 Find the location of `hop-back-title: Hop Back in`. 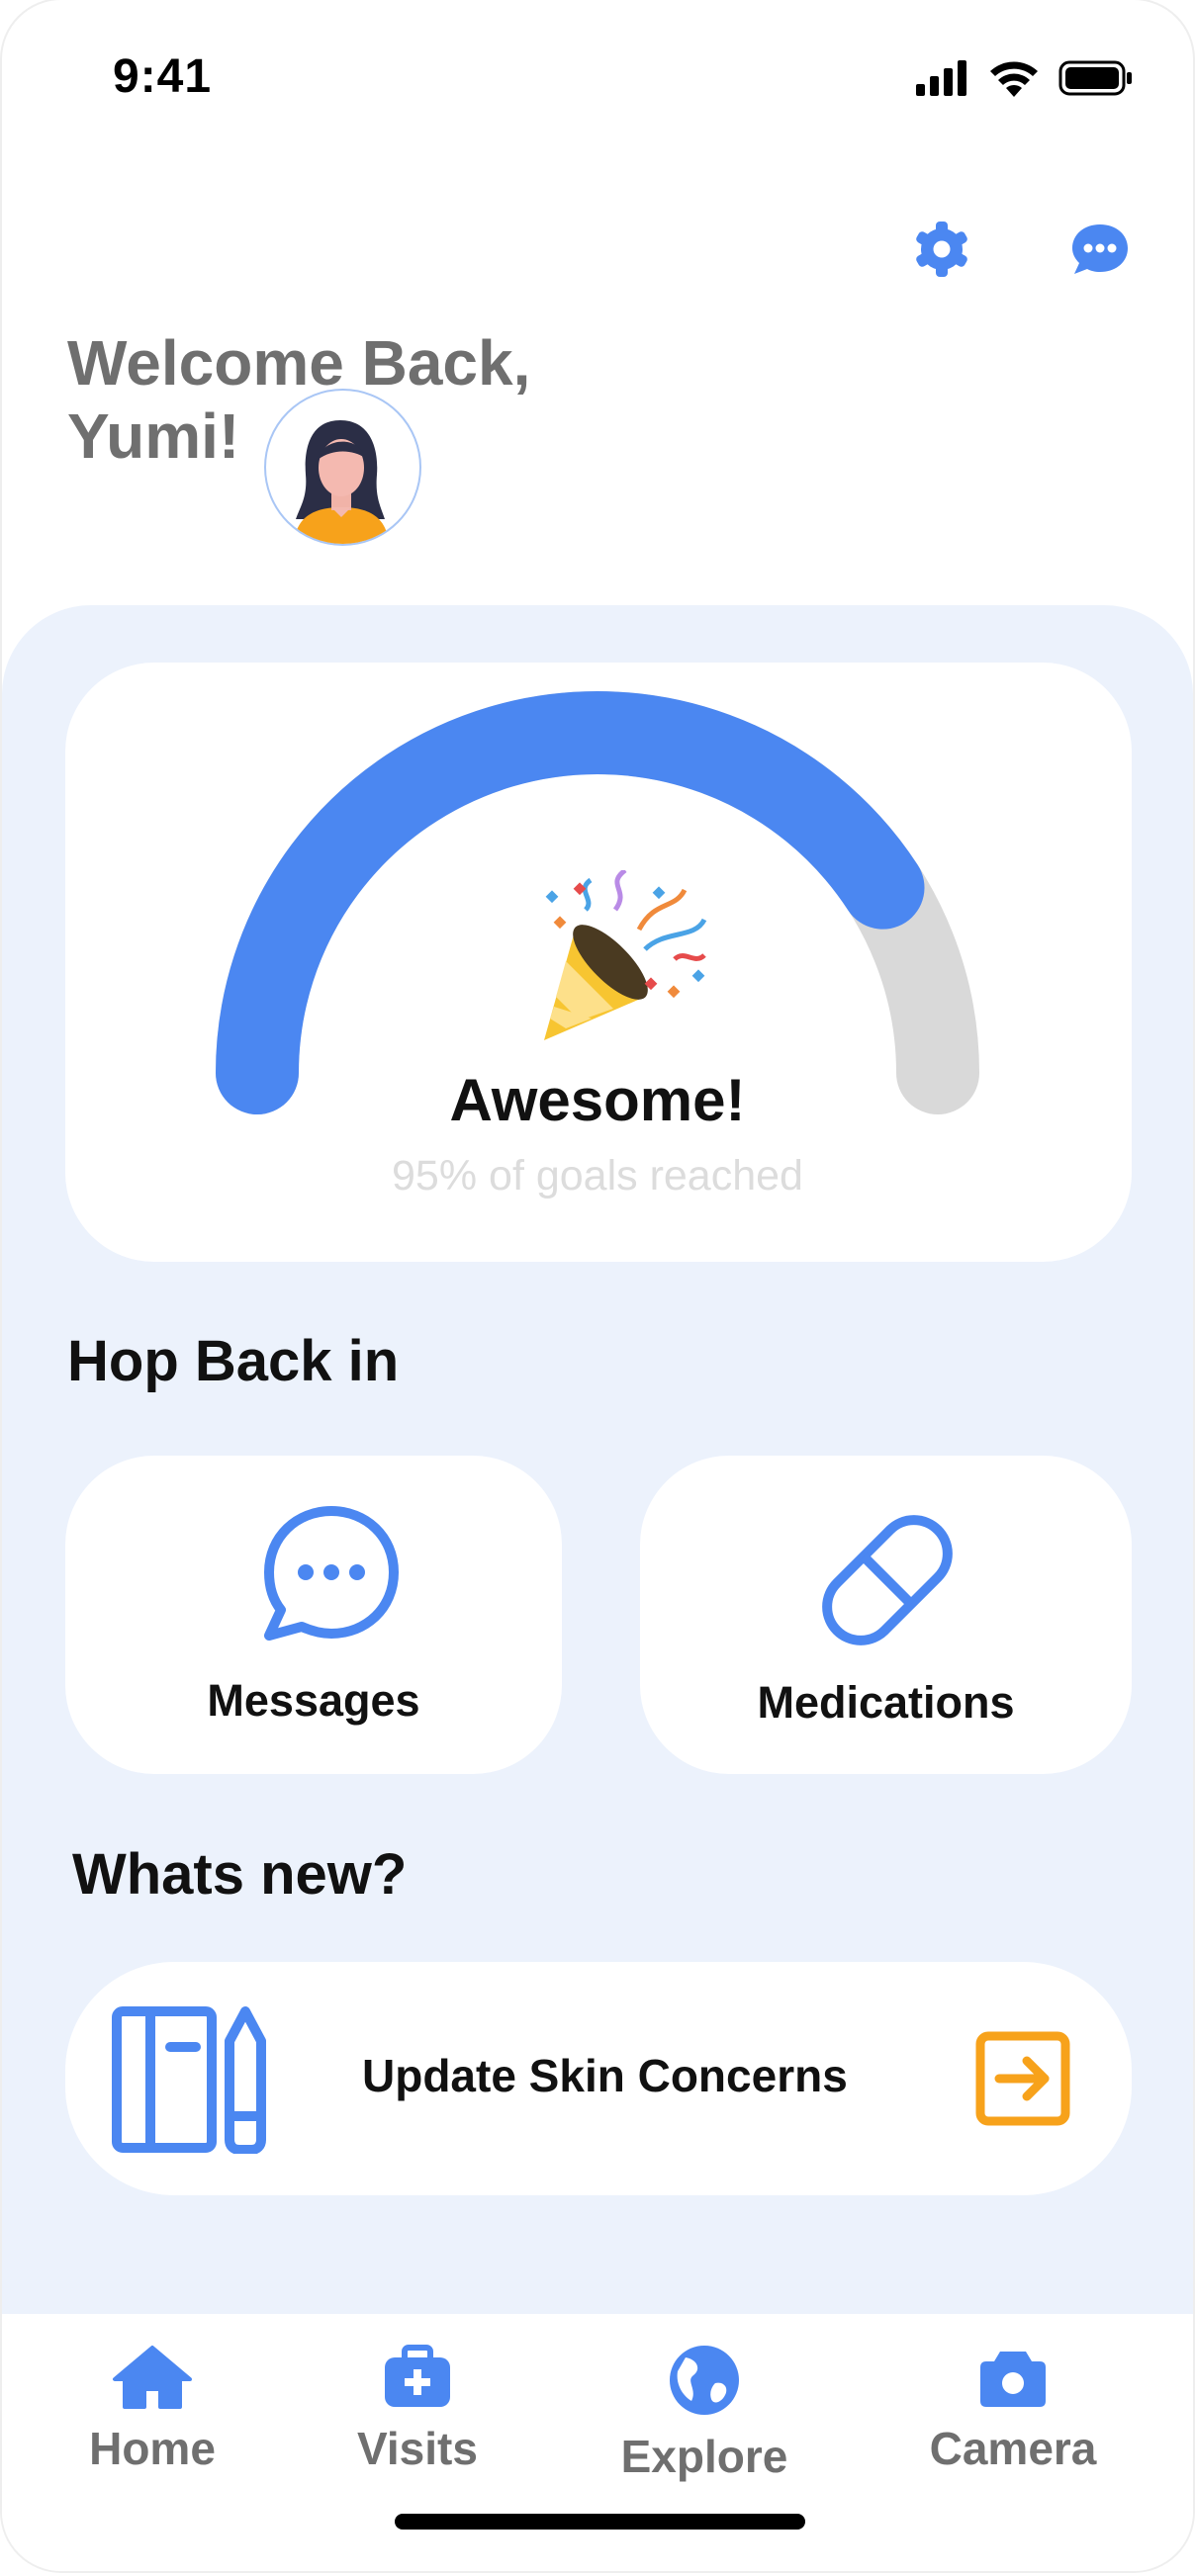

hop-back-title: Hop Back in is located at coordinates (233, 1361).